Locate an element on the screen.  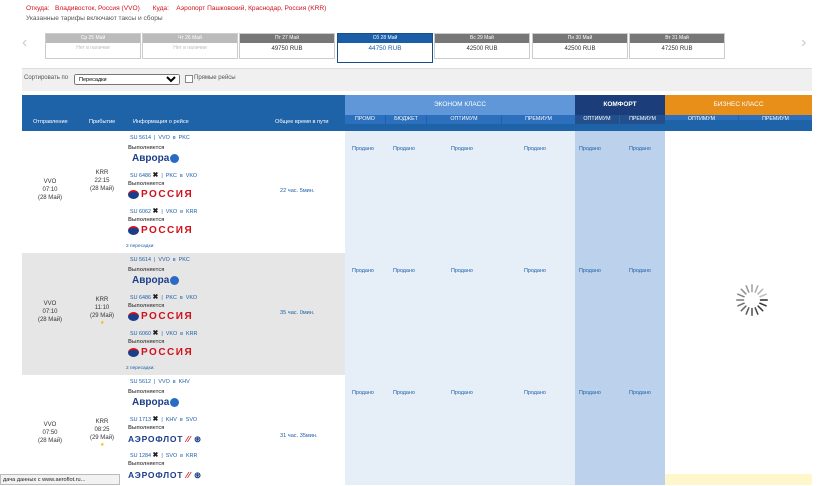
rossiya-logo: РОССИЯ is located at coordinates (160, 194).